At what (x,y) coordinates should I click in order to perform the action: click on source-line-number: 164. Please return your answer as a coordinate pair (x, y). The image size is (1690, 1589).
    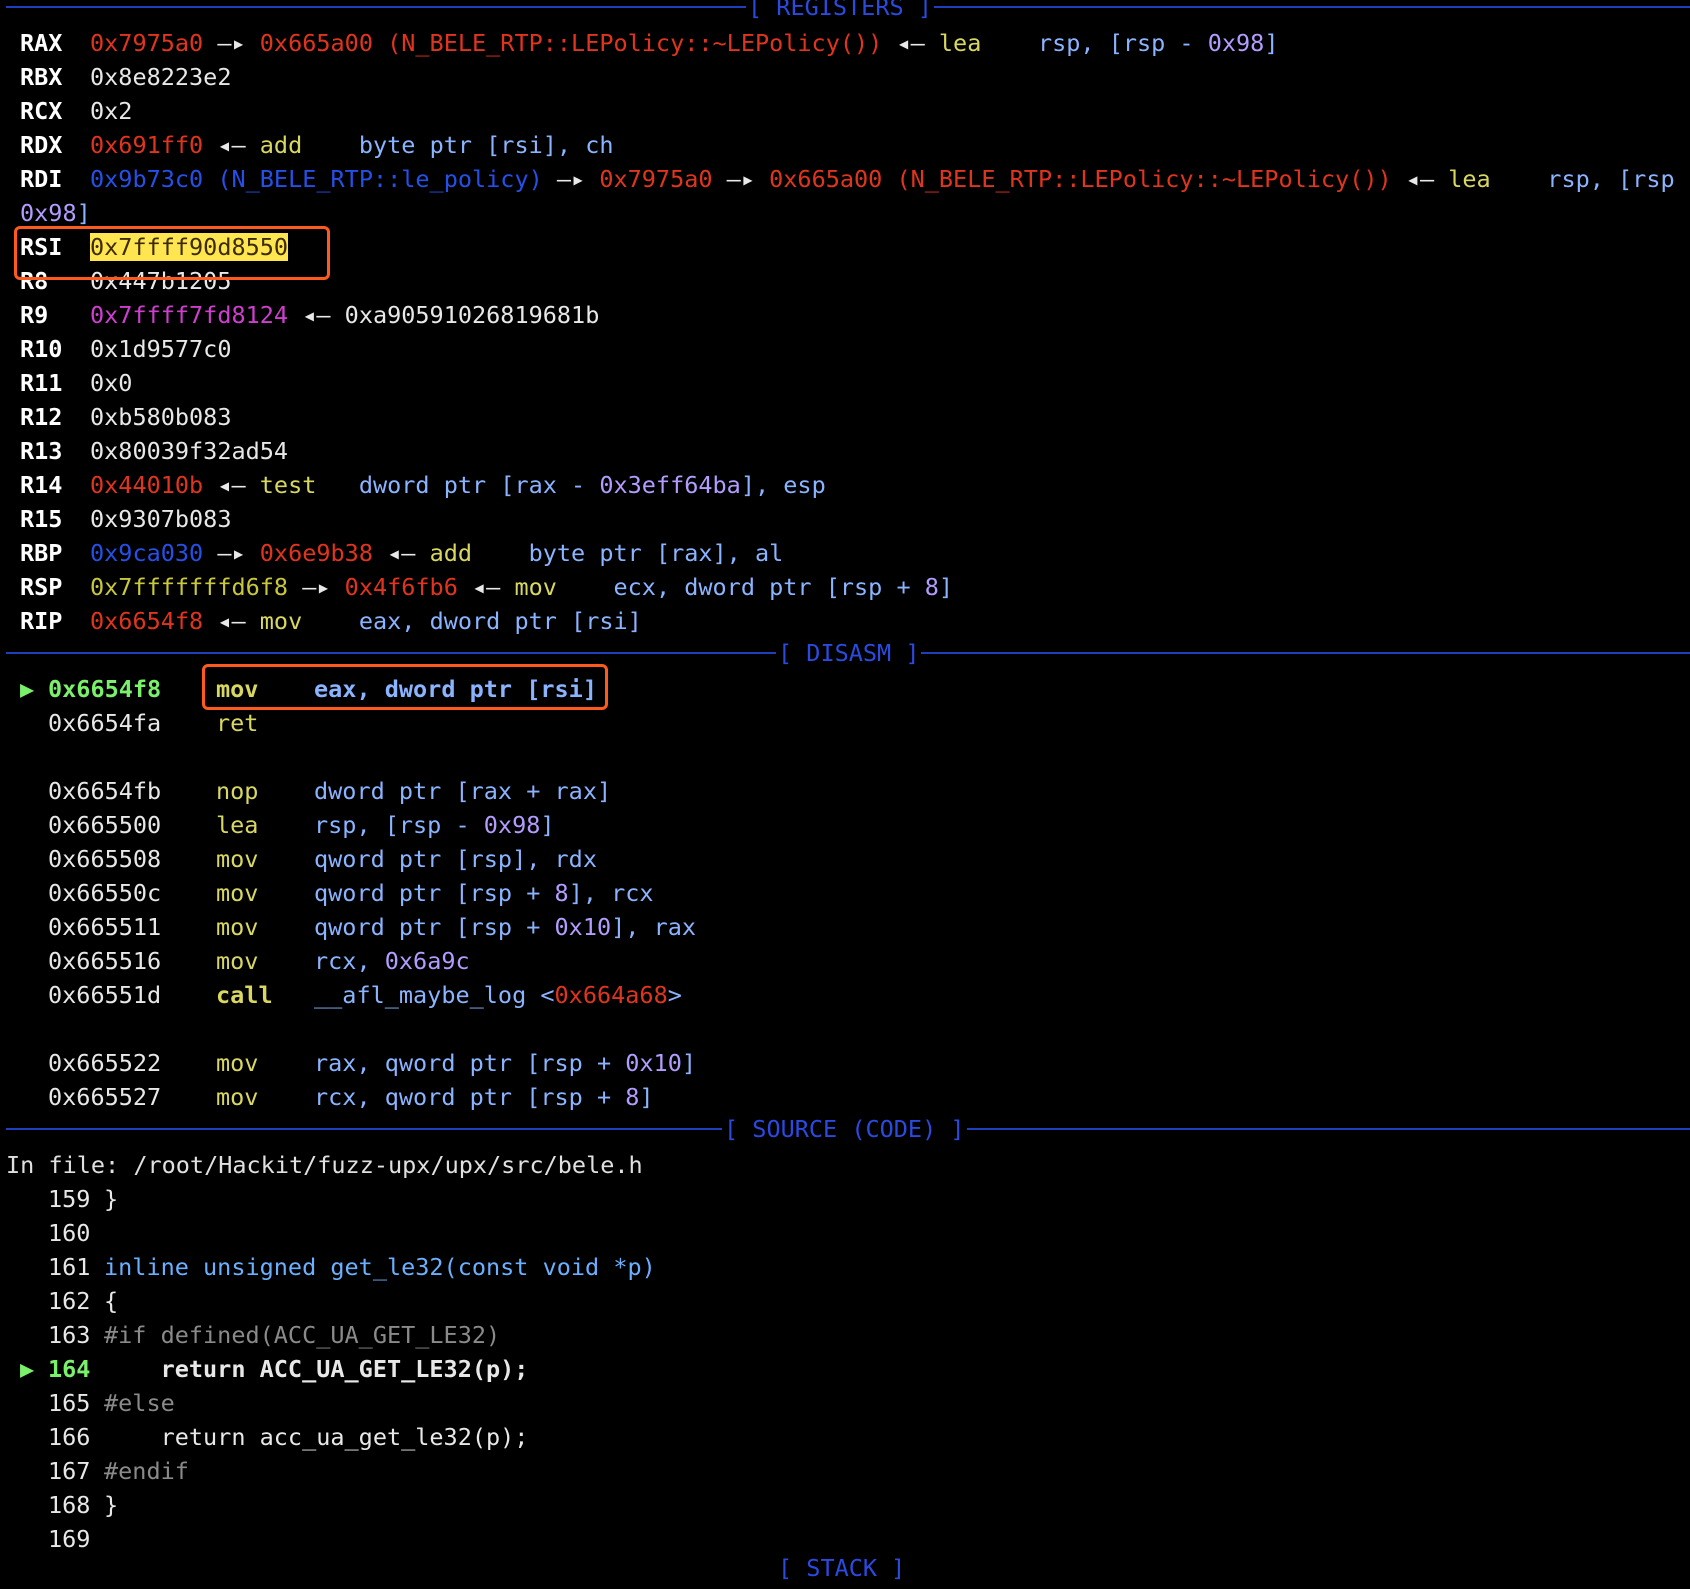
    Looking at the image, I should click on (69, 1369).